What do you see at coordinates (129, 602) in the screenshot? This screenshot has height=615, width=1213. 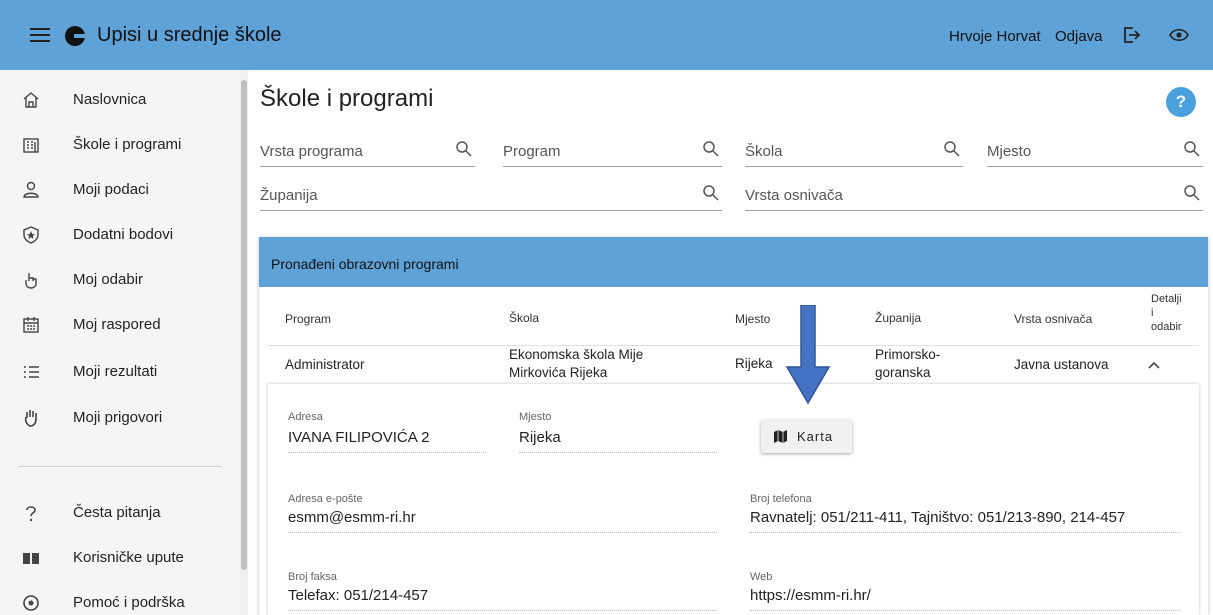 I see `sidebar-item-label: Pomoć i podrška` at bounding box center [129, 602].